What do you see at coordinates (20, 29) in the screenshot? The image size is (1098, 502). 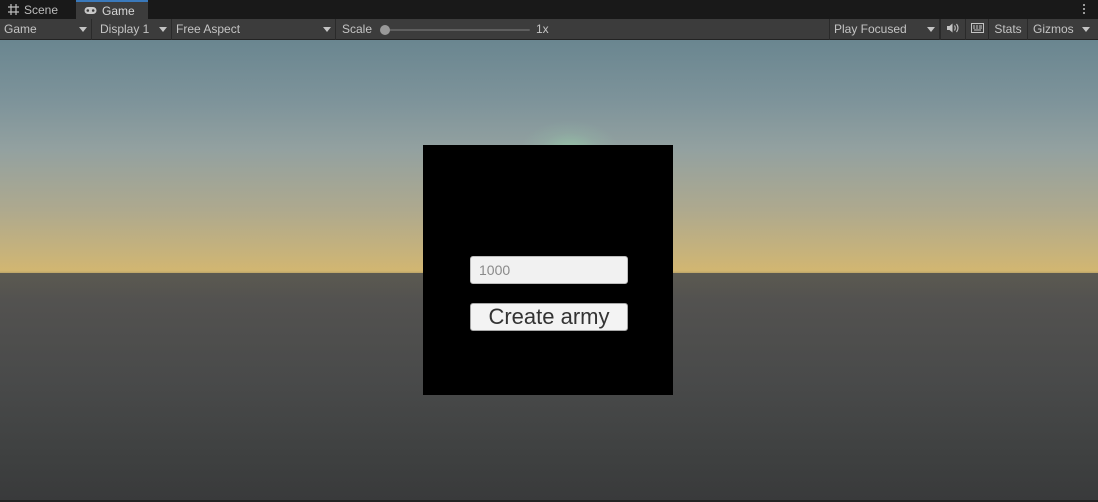 I see `view-mode-label: Game` at bounding box center [20, 29].